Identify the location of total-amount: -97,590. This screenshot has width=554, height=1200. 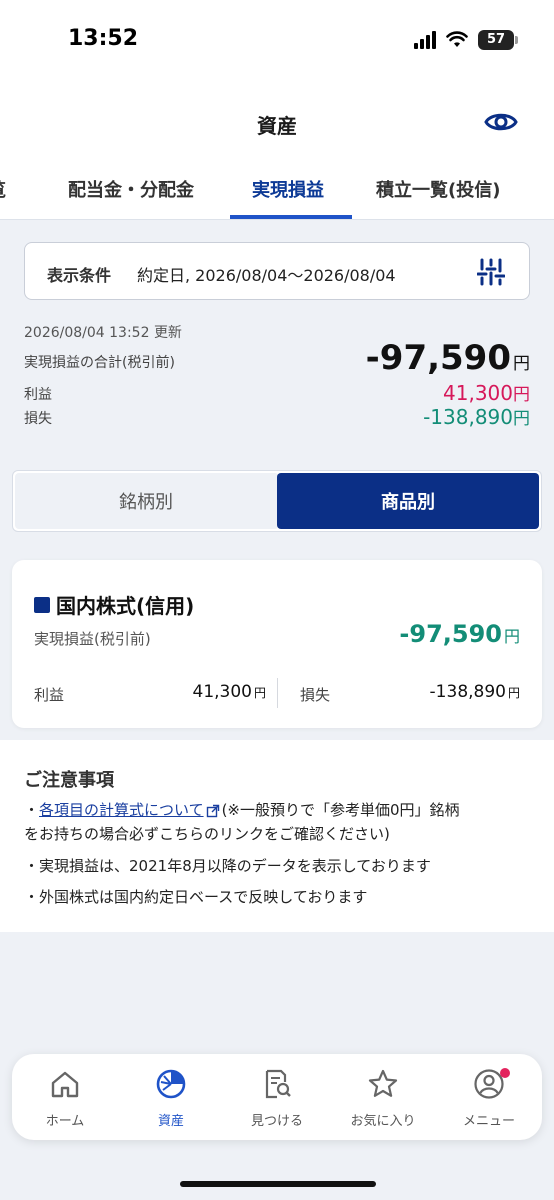
(438, 358).